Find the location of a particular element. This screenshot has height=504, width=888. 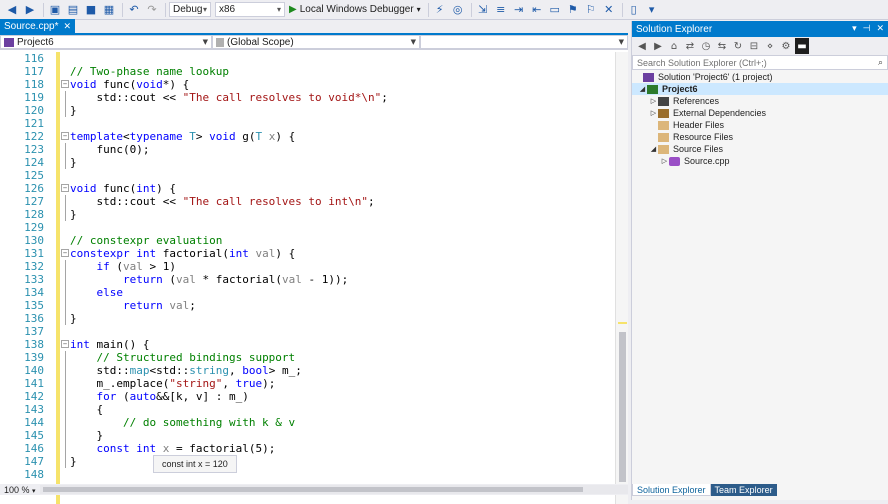

pin-icon: ⊣ is located at coordinates (867, 29).